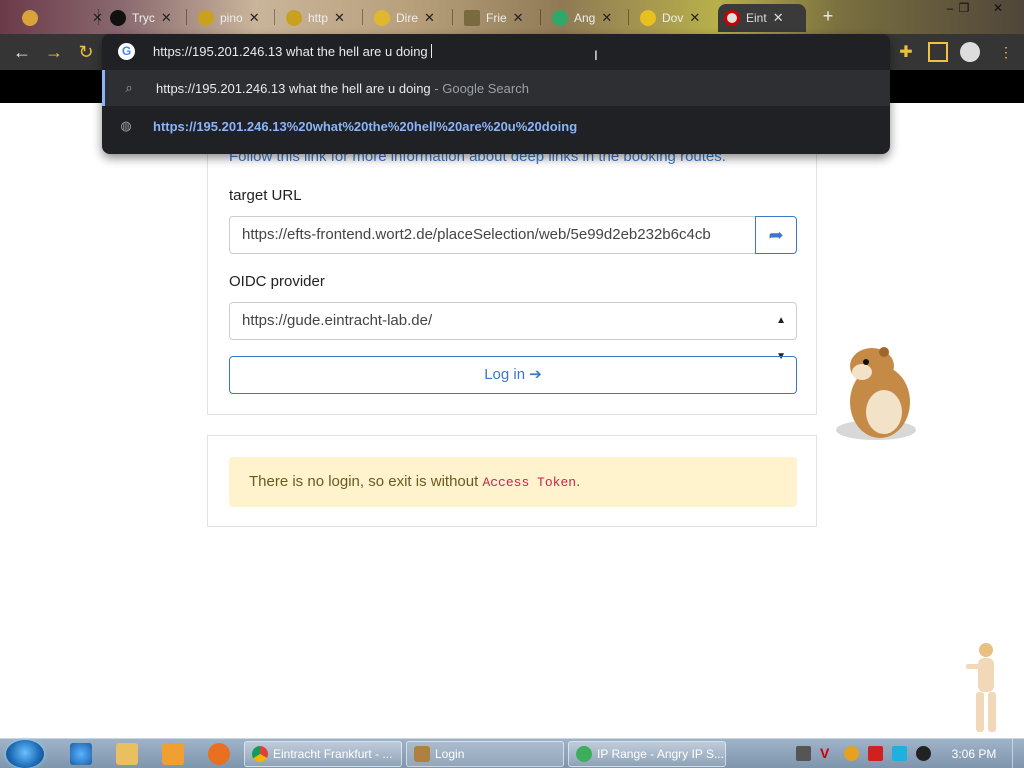 This screenshot has height=768, width=1024. I want to click on target-url-label: target URL, so click(265, 195).